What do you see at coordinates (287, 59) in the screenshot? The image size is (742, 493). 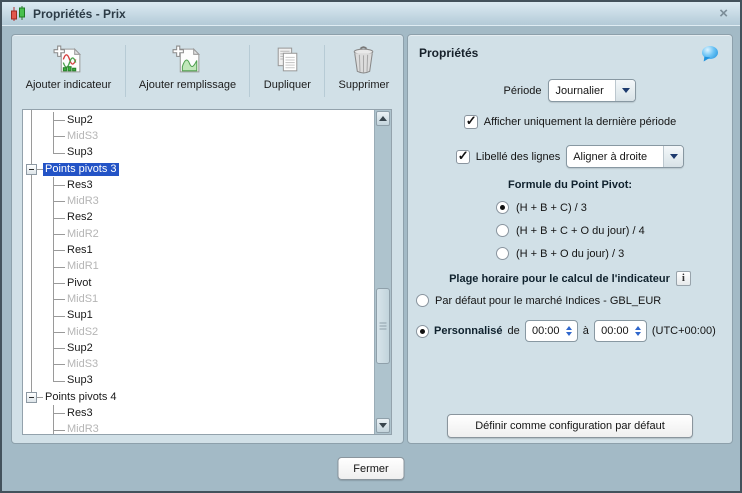 I see `duplicate-icon` at bounding box center [287, 59].